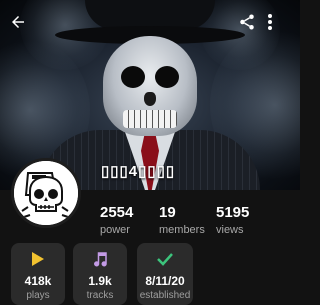 This screenshot has width=320, height=305. I want to click on check-icon, so click(165, 259).